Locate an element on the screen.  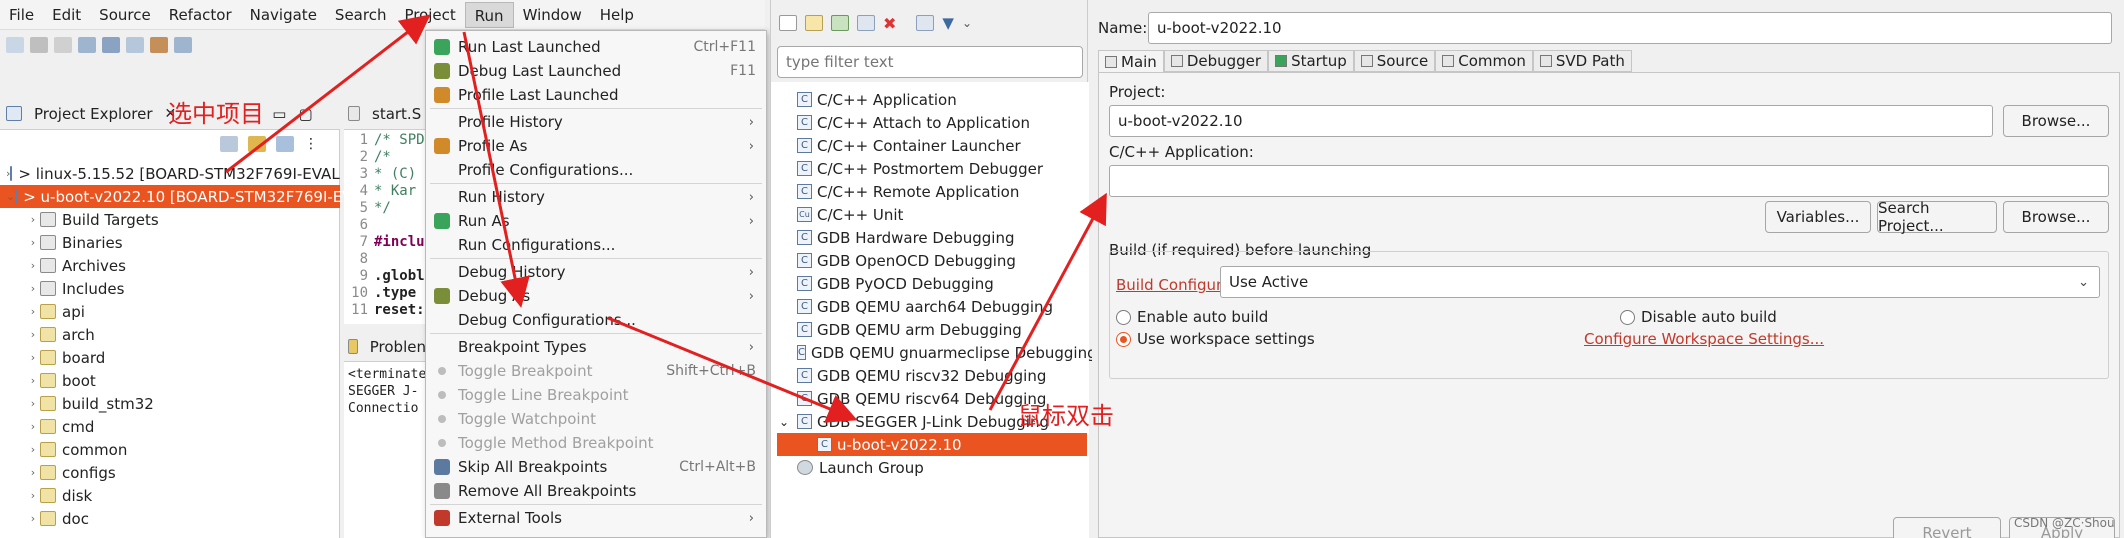
arrow-config-to-application is located at coordinates (1047, 301).